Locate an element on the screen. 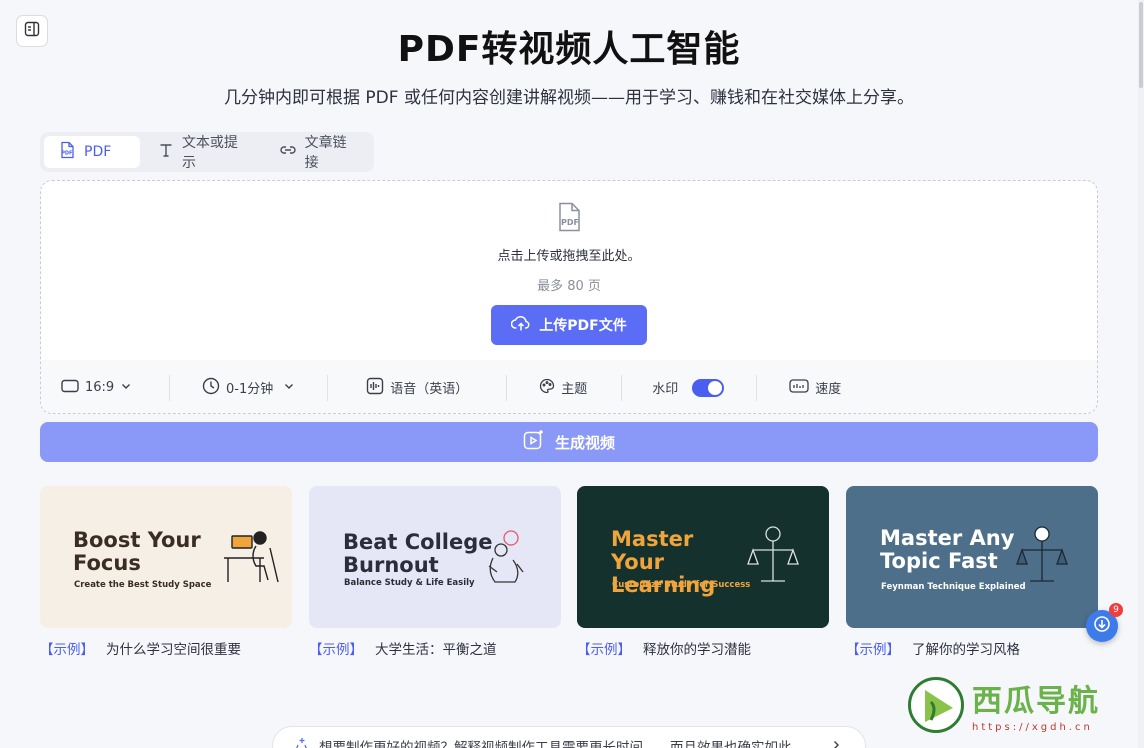 The width and height of the screenshot is (1144, 748). sparkle-icon is located at coordinates (302, 742).